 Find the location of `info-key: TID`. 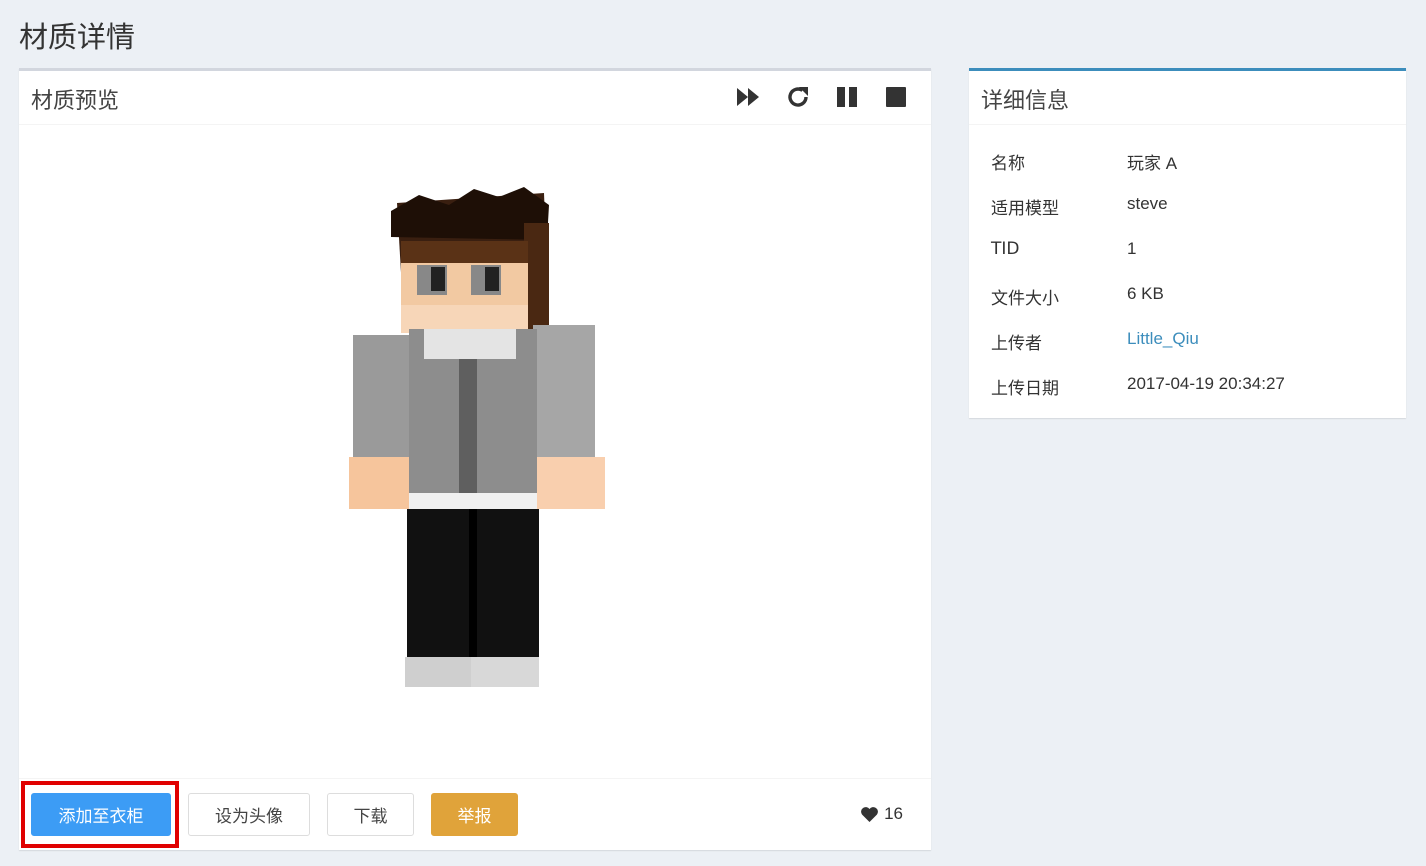

info-key: TID is located at coordinates (1005, 249).